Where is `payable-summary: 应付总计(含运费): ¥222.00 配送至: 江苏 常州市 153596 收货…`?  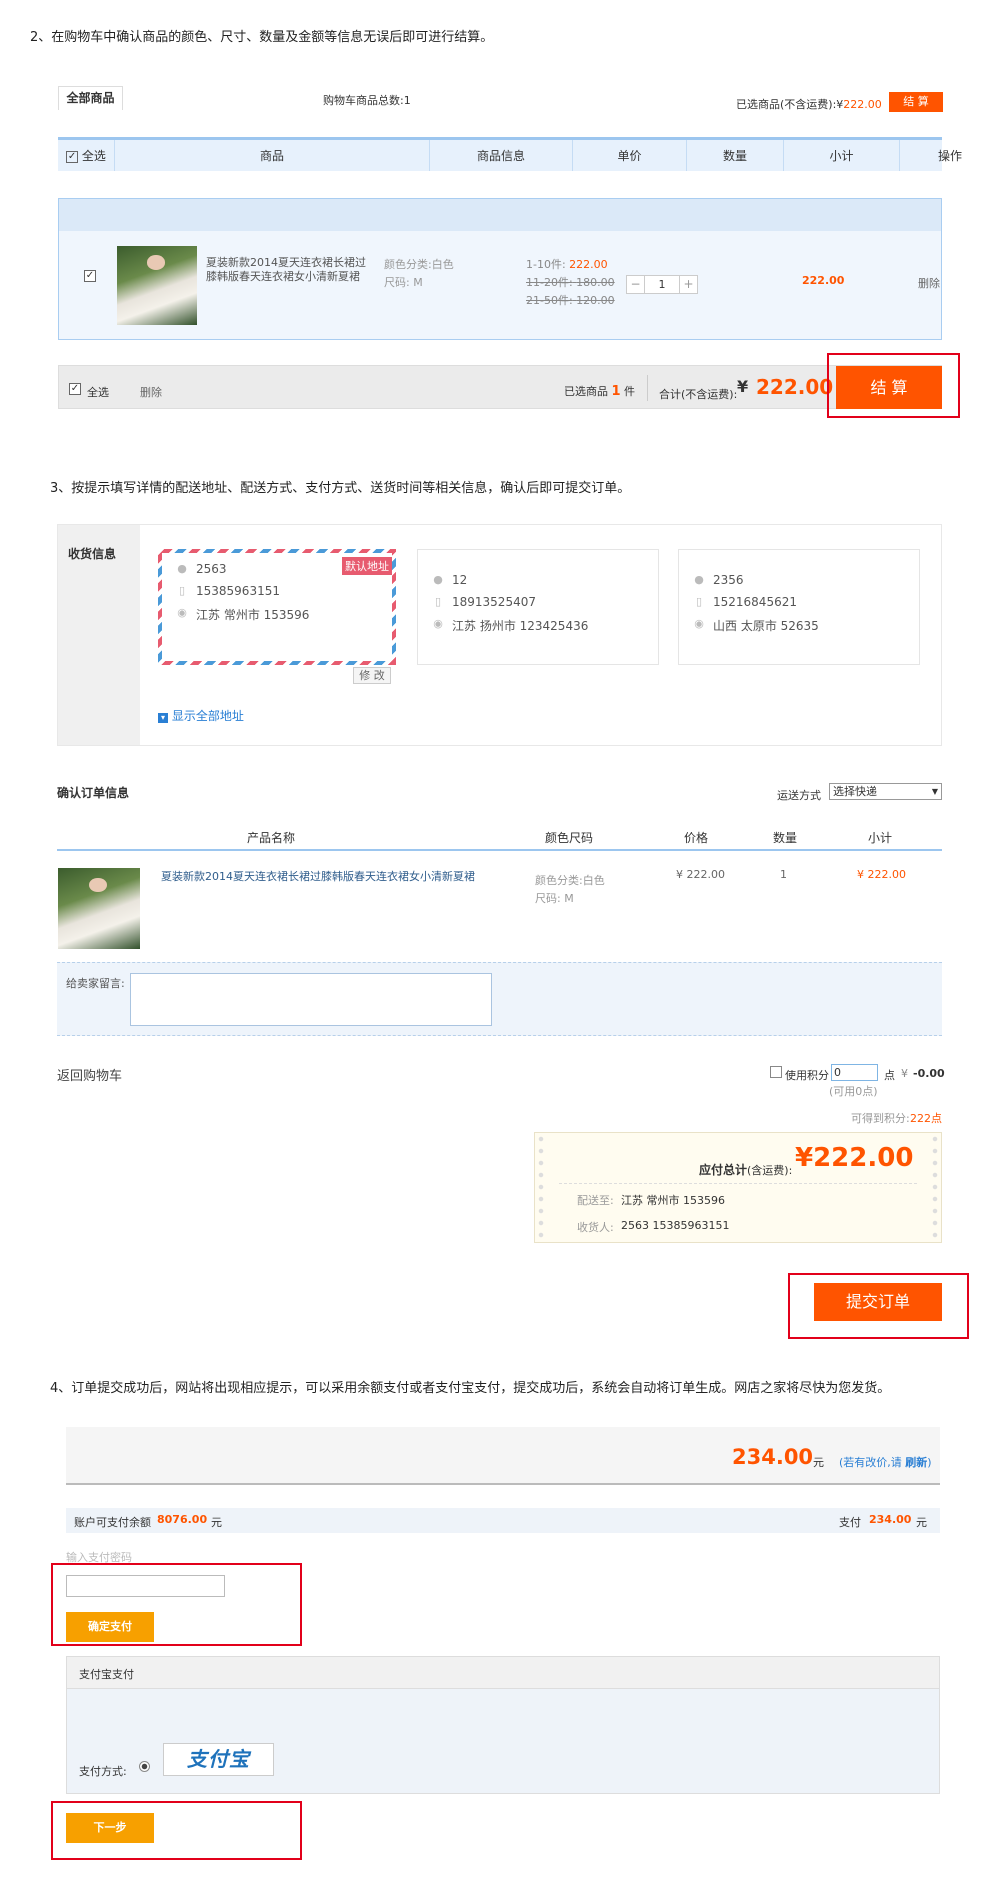
payable-summary: 应付总计(含运费): ¥222.00 配送至: 江苏 常州市 153596 收货… is located at coordinates (738, 1187).